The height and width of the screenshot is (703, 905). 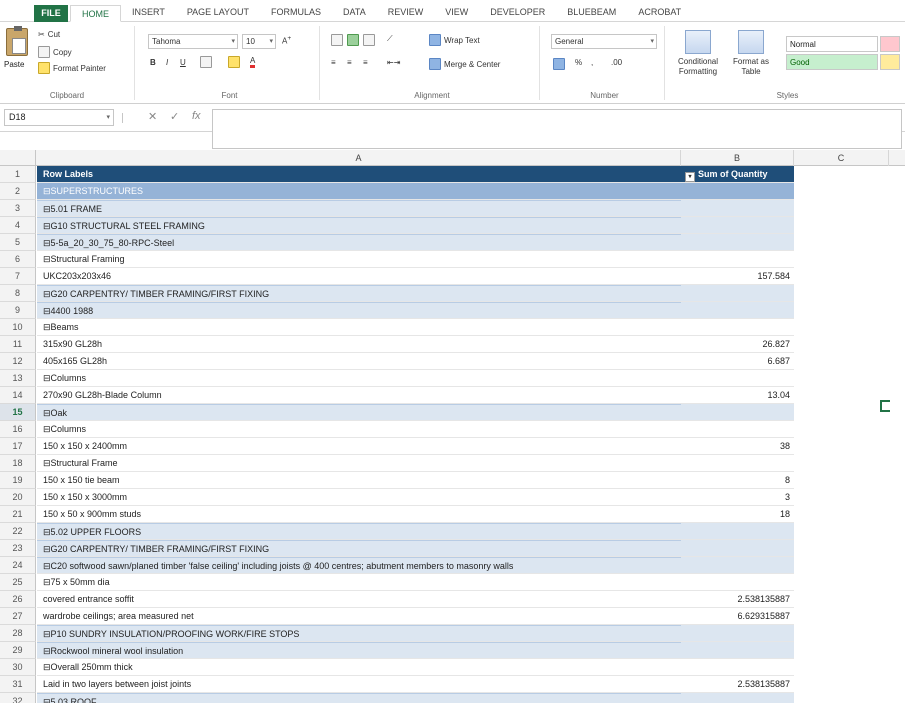 I want to click on tab-insert: INSERT, so click(x=148, y=12).